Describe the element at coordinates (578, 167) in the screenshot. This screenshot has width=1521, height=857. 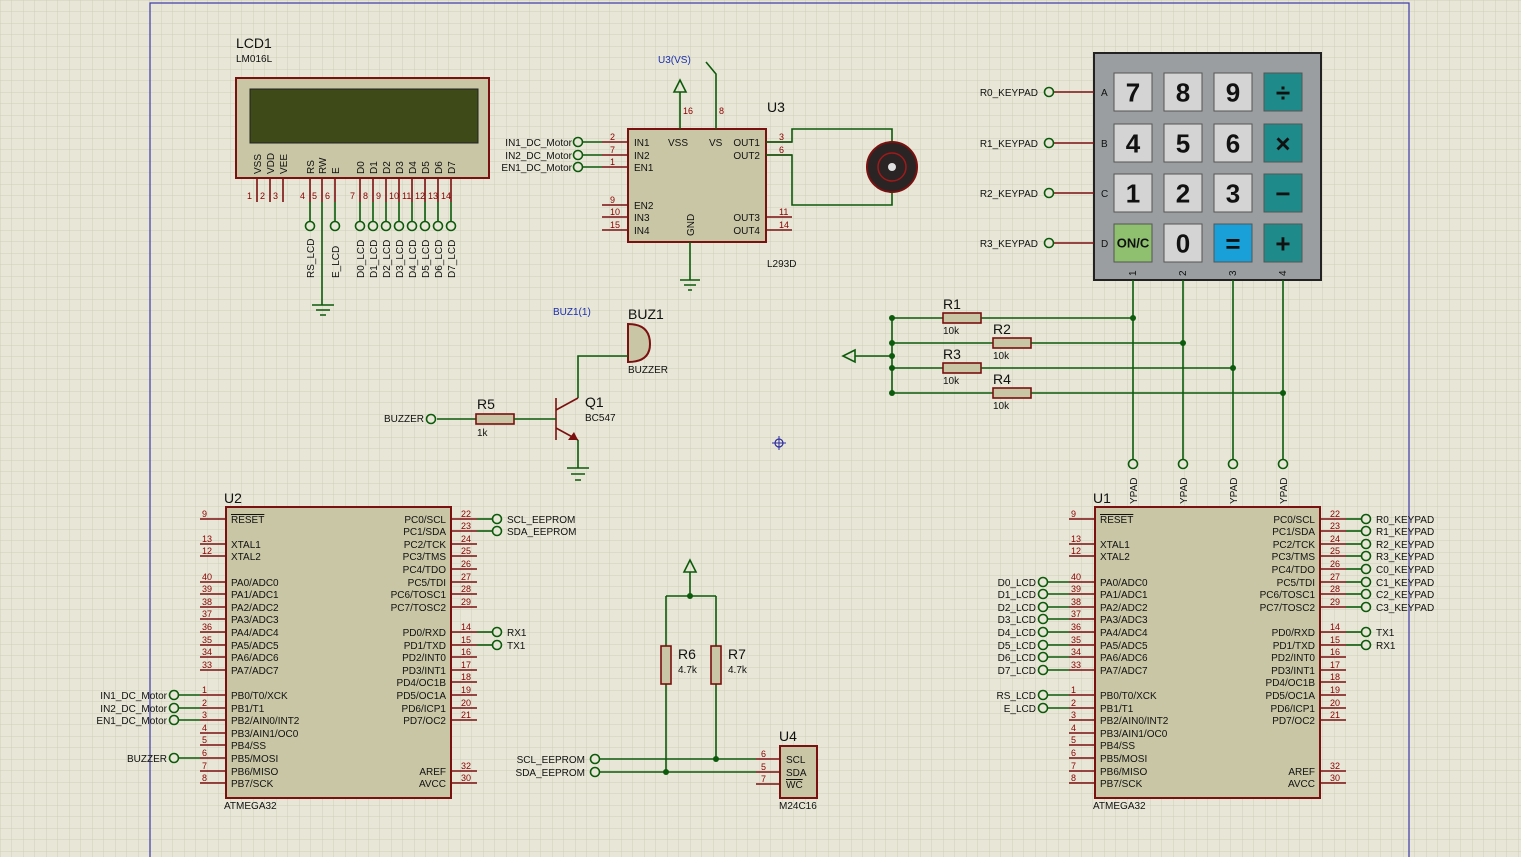
I see `driver-net-terminal` at that location.